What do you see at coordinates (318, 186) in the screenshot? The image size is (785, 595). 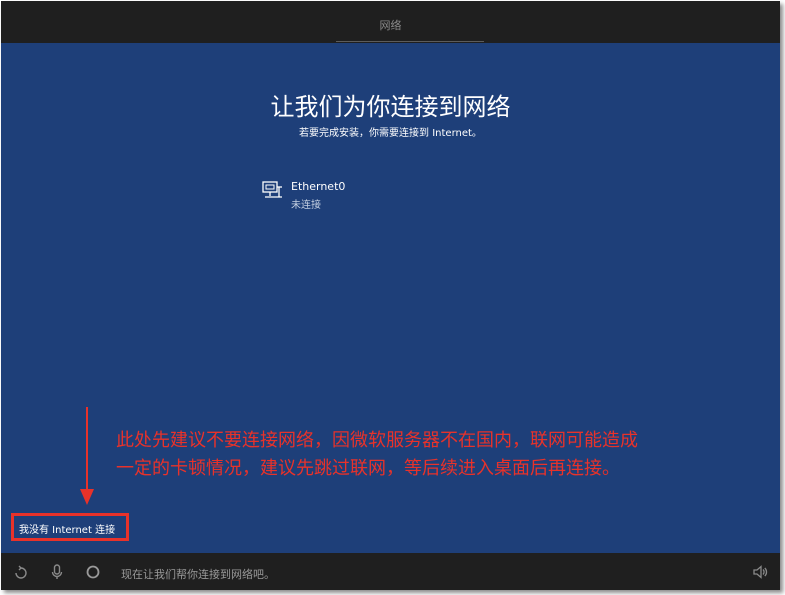 I see `network-name: Ethernet0` at bounding box center [318, 186].